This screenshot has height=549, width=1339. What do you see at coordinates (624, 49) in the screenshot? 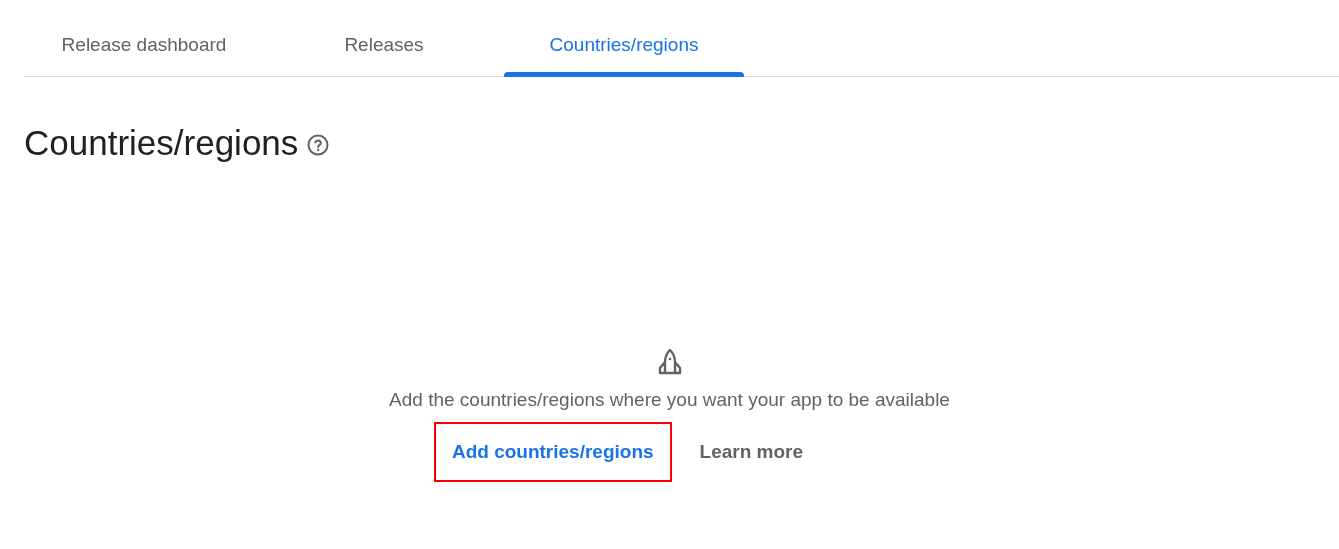
I see `tab: Countries/regions` at bounding box center [624, 49].